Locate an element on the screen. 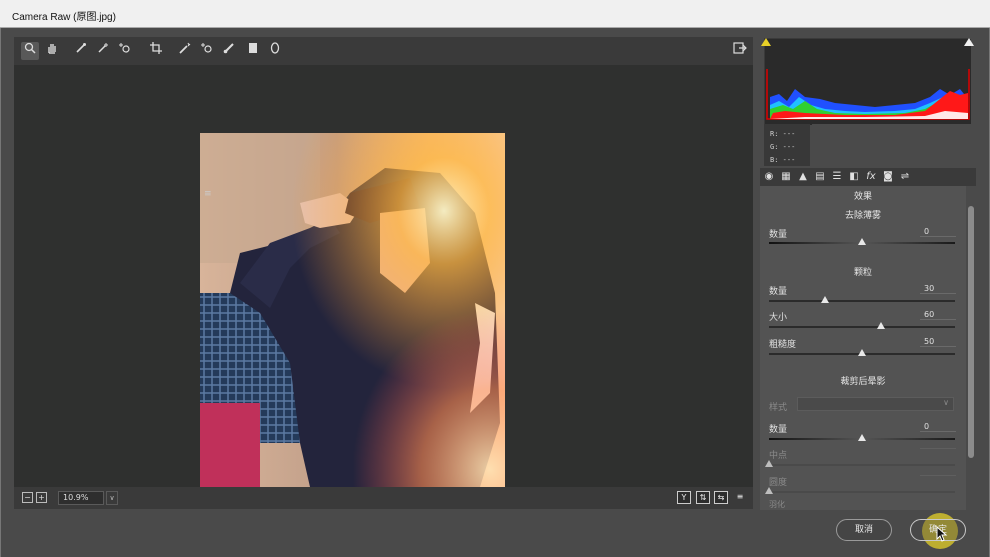  adjustment-brush-icon is located at coordinates (229, 51).